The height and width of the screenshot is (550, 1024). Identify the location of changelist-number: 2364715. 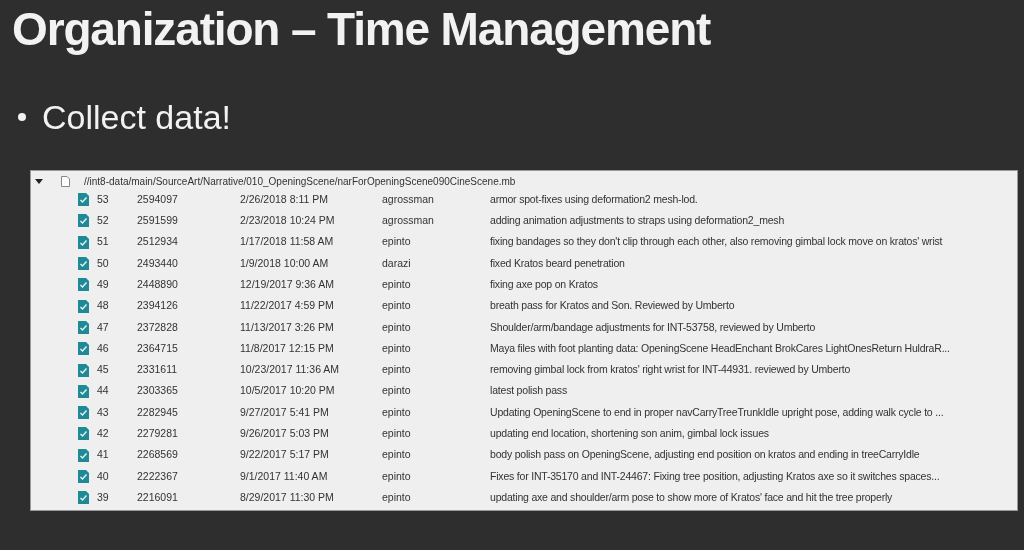
(158, 348).